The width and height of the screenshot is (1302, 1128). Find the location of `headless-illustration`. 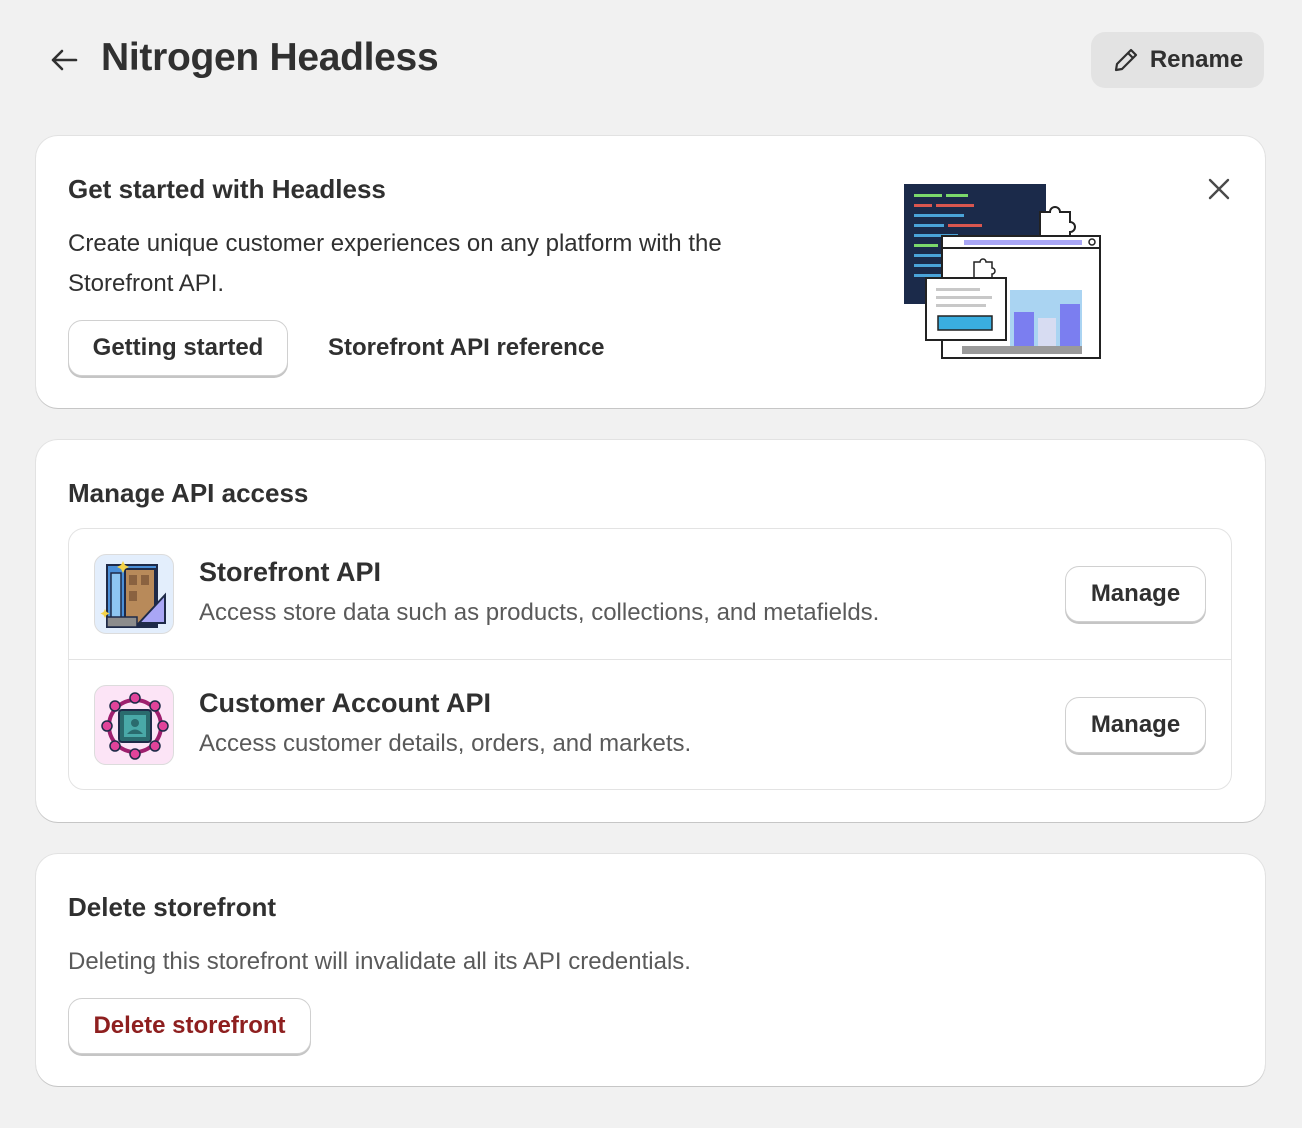

headless-illustration is located at coordinates (1004, 272).